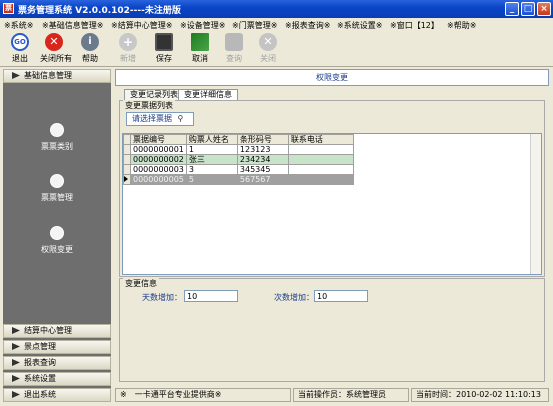 The height and width of the screenshot is (406, 553). I want to click on cell-barcode: 123123, so click(262, 149).